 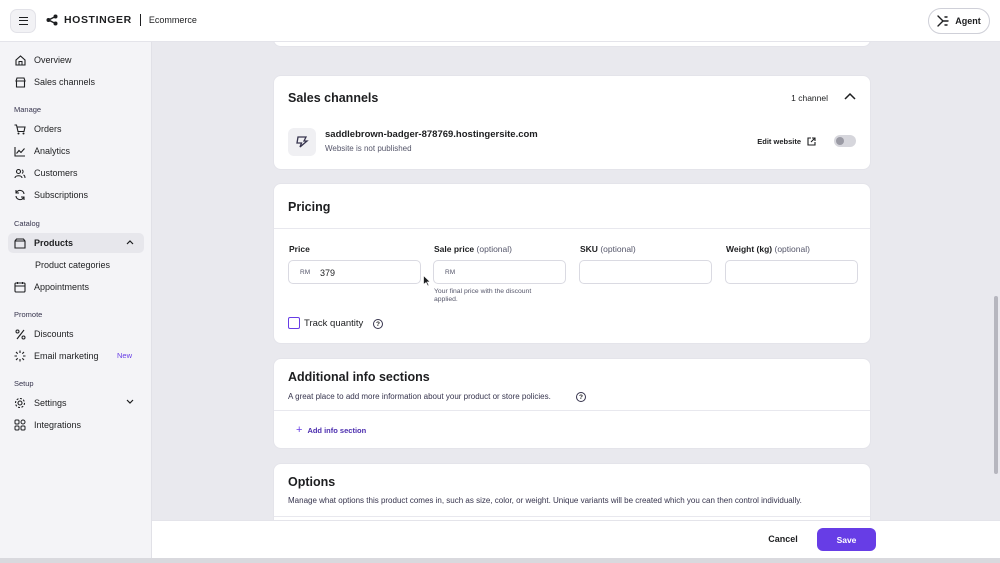 I want to click on add-info-section-label: Add info section, so click(x=337, y=430).